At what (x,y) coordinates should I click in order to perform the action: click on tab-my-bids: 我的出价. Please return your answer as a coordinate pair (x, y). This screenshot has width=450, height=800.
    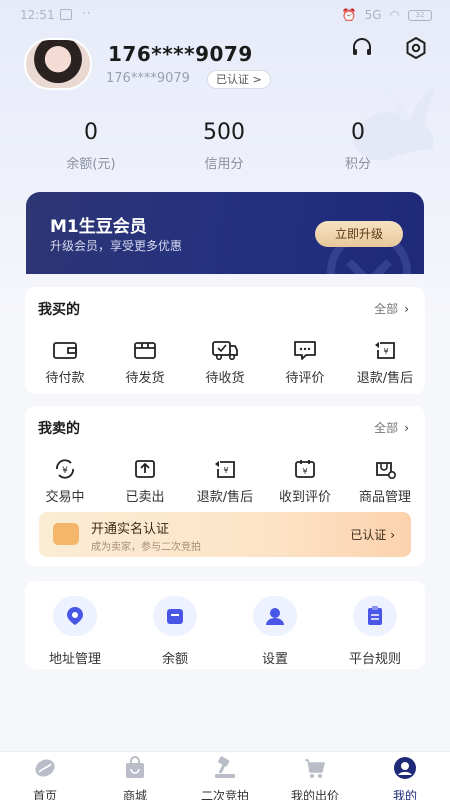
    Looking at the image, I should click on (315, 778).